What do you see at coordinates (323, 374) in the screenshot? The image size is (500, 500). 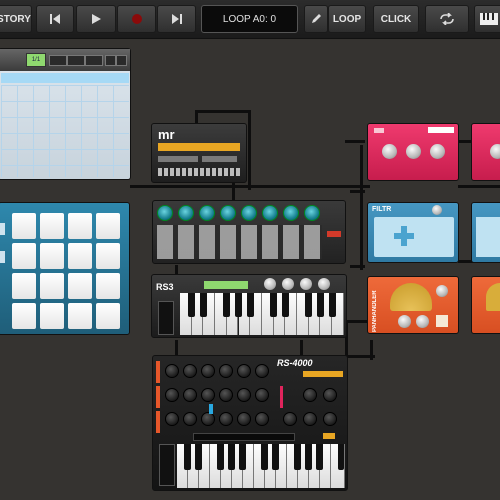 I see `rs4000-display` at bounding box center [323, 374].